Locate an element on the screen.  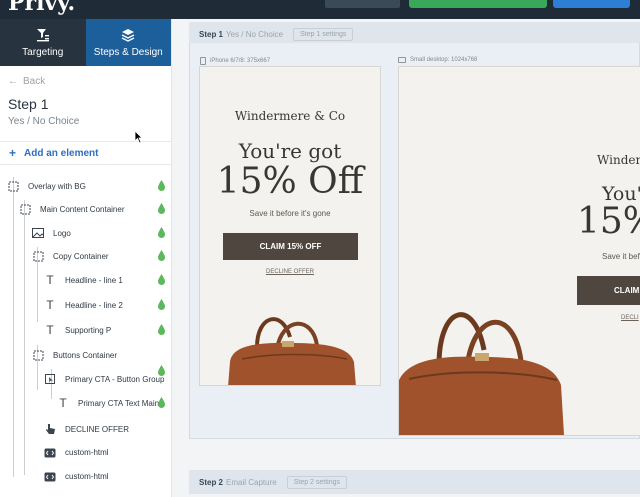
leather-bag-image is located at coordinates (292, 351).